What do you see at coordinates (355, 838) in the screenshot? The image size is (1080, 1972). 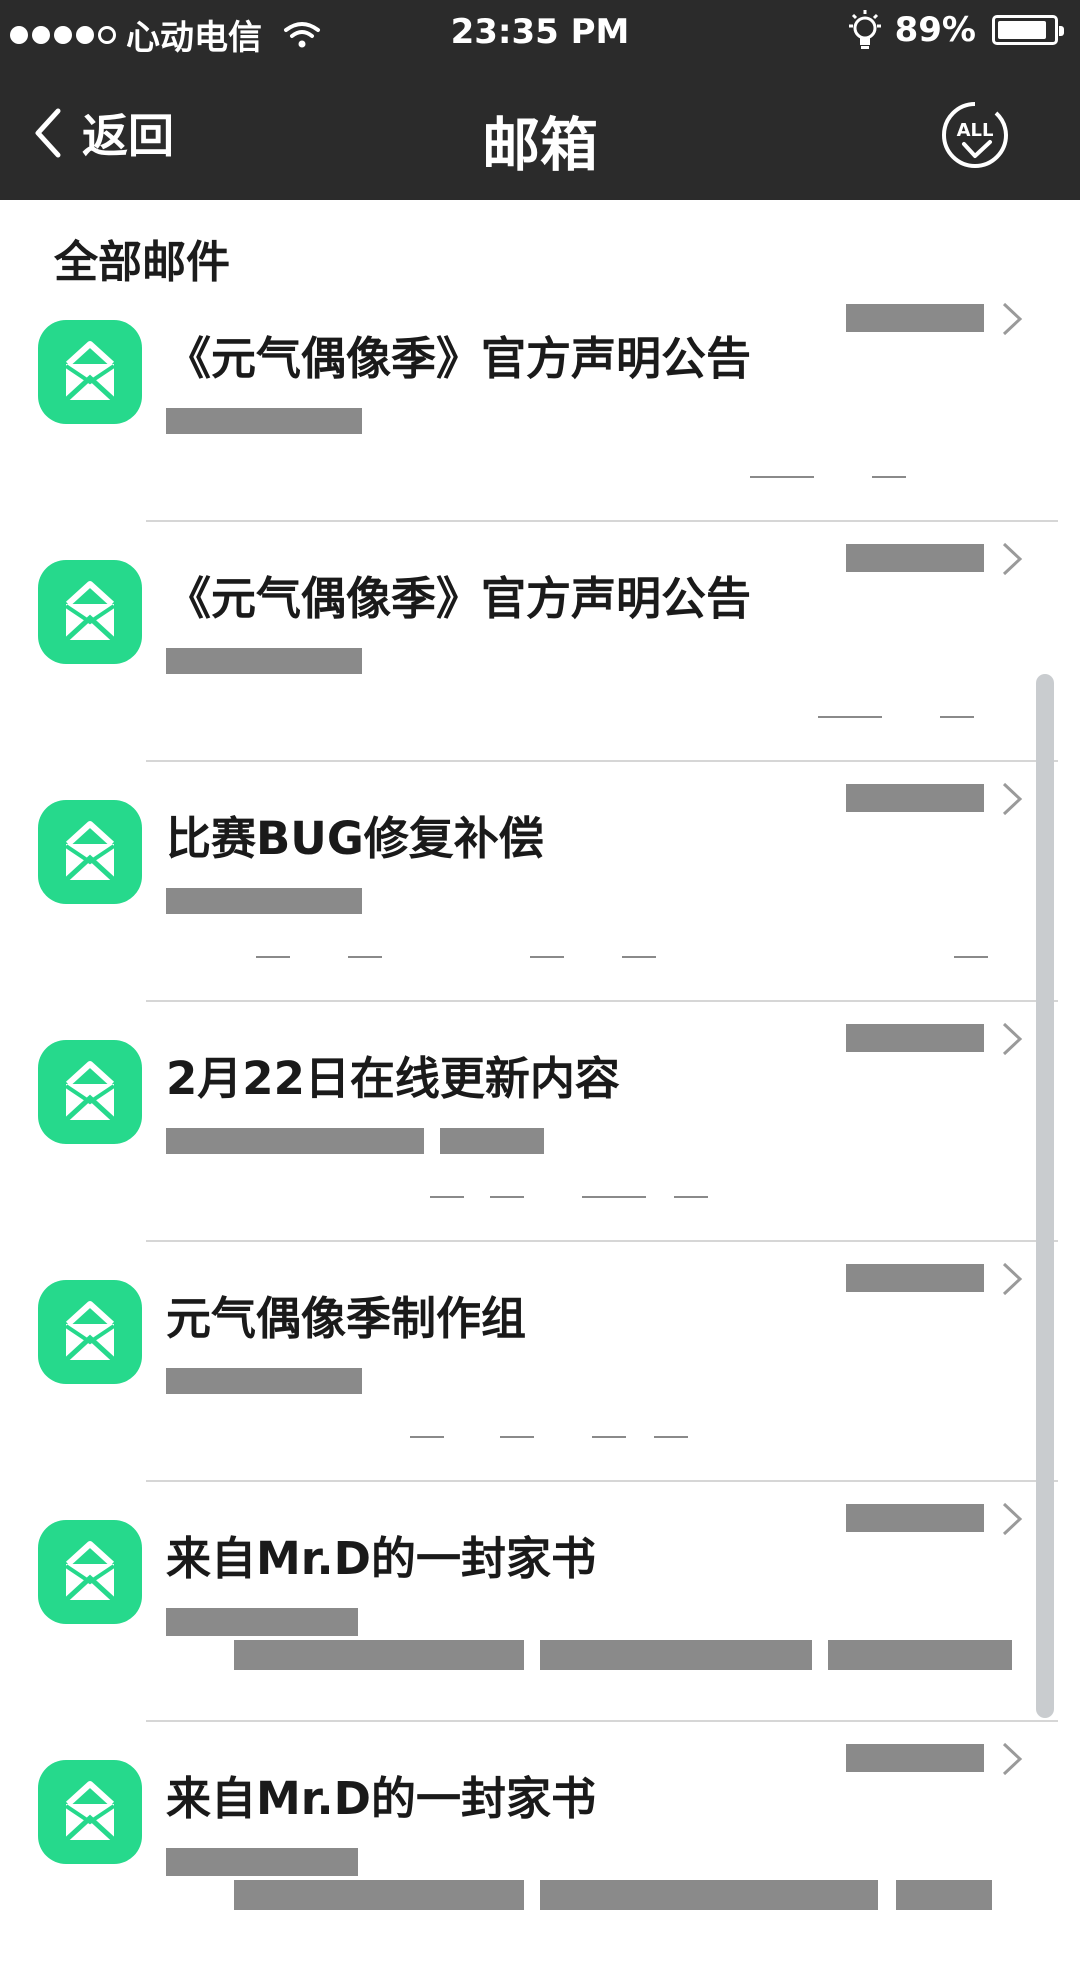 I see `mail-title: 比赛BUG修复补偿` at bounding box center [355, 838].